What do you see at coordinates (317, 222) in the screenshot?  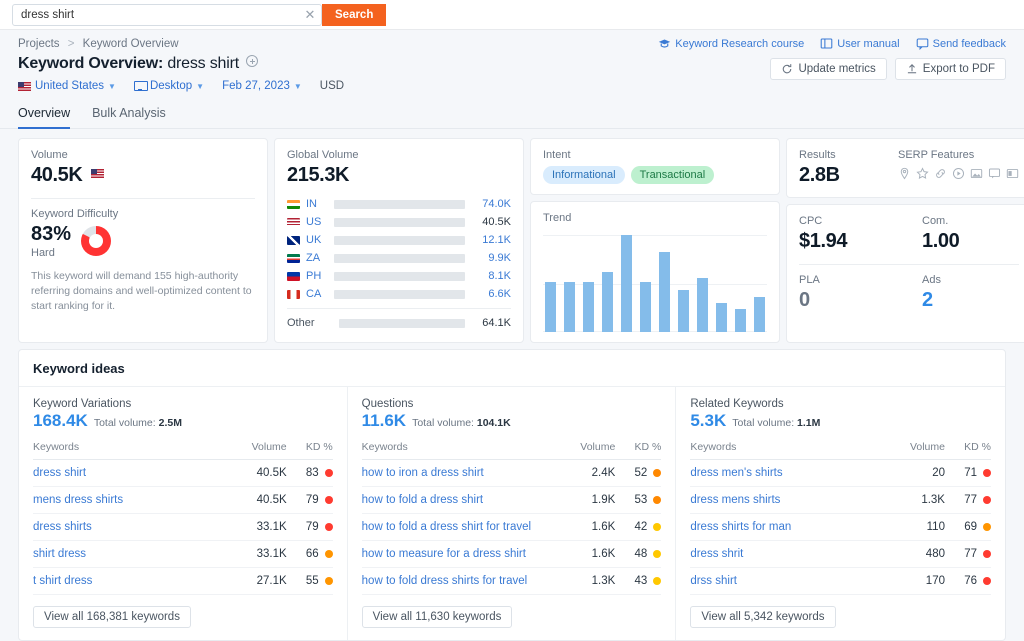 I see `country-code: US` at bounding box center [317, 222].